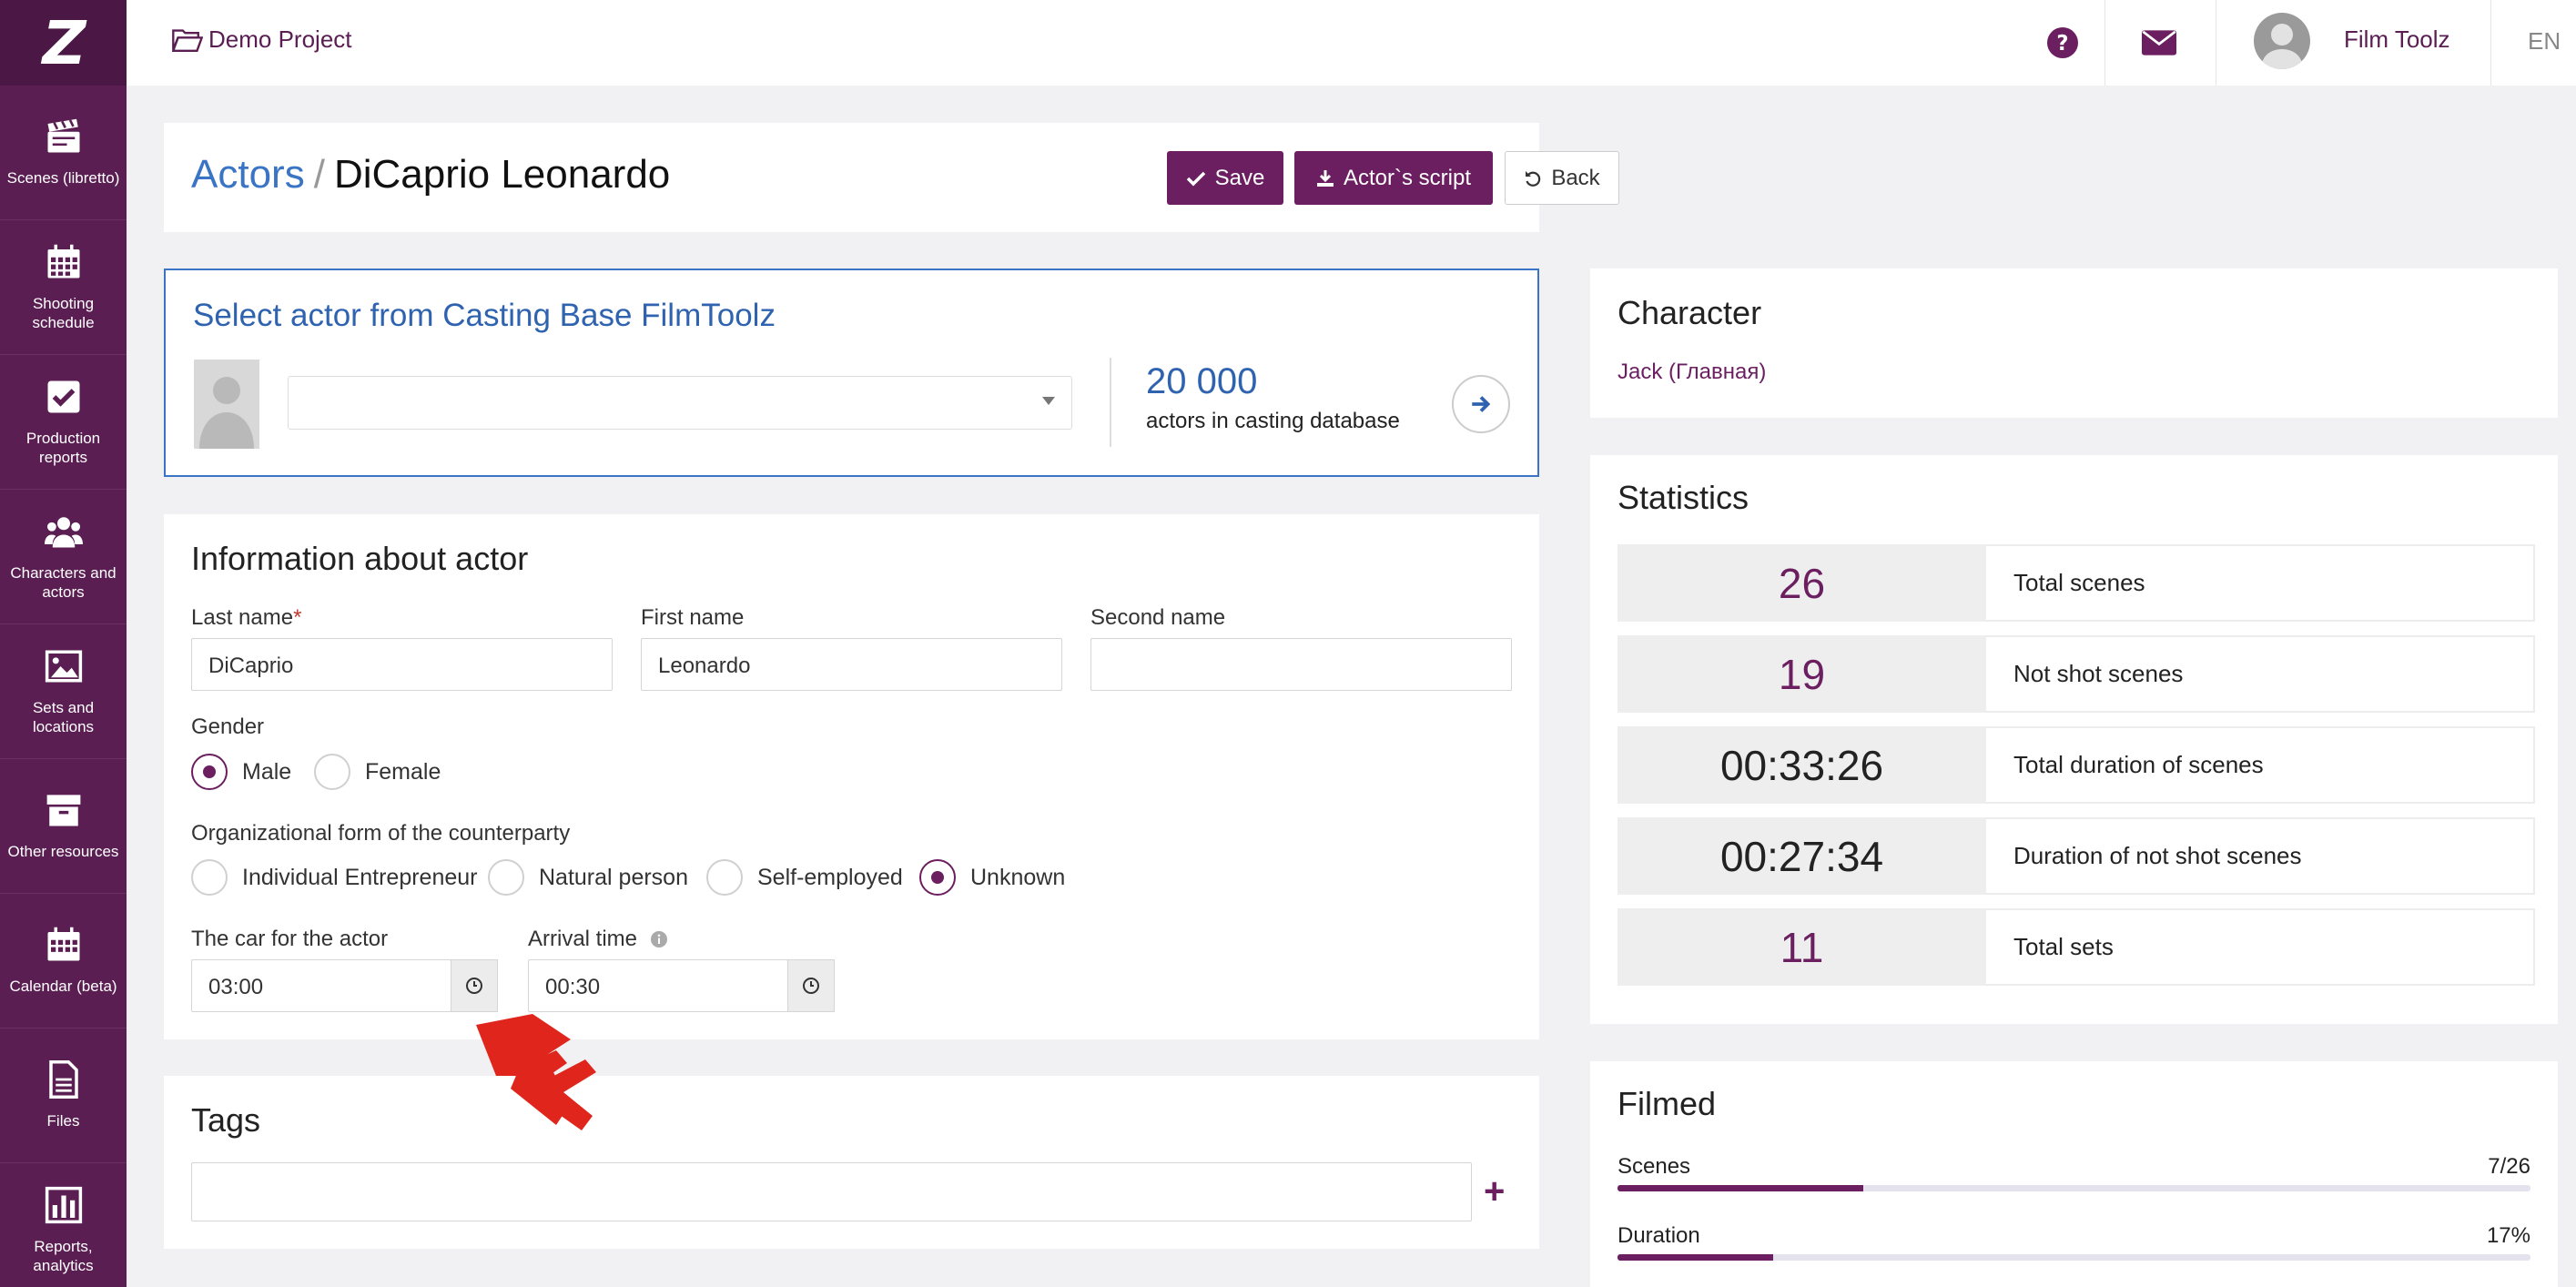  I want to click on scenes-progress-value: 7/26, so click(2509, 1166).